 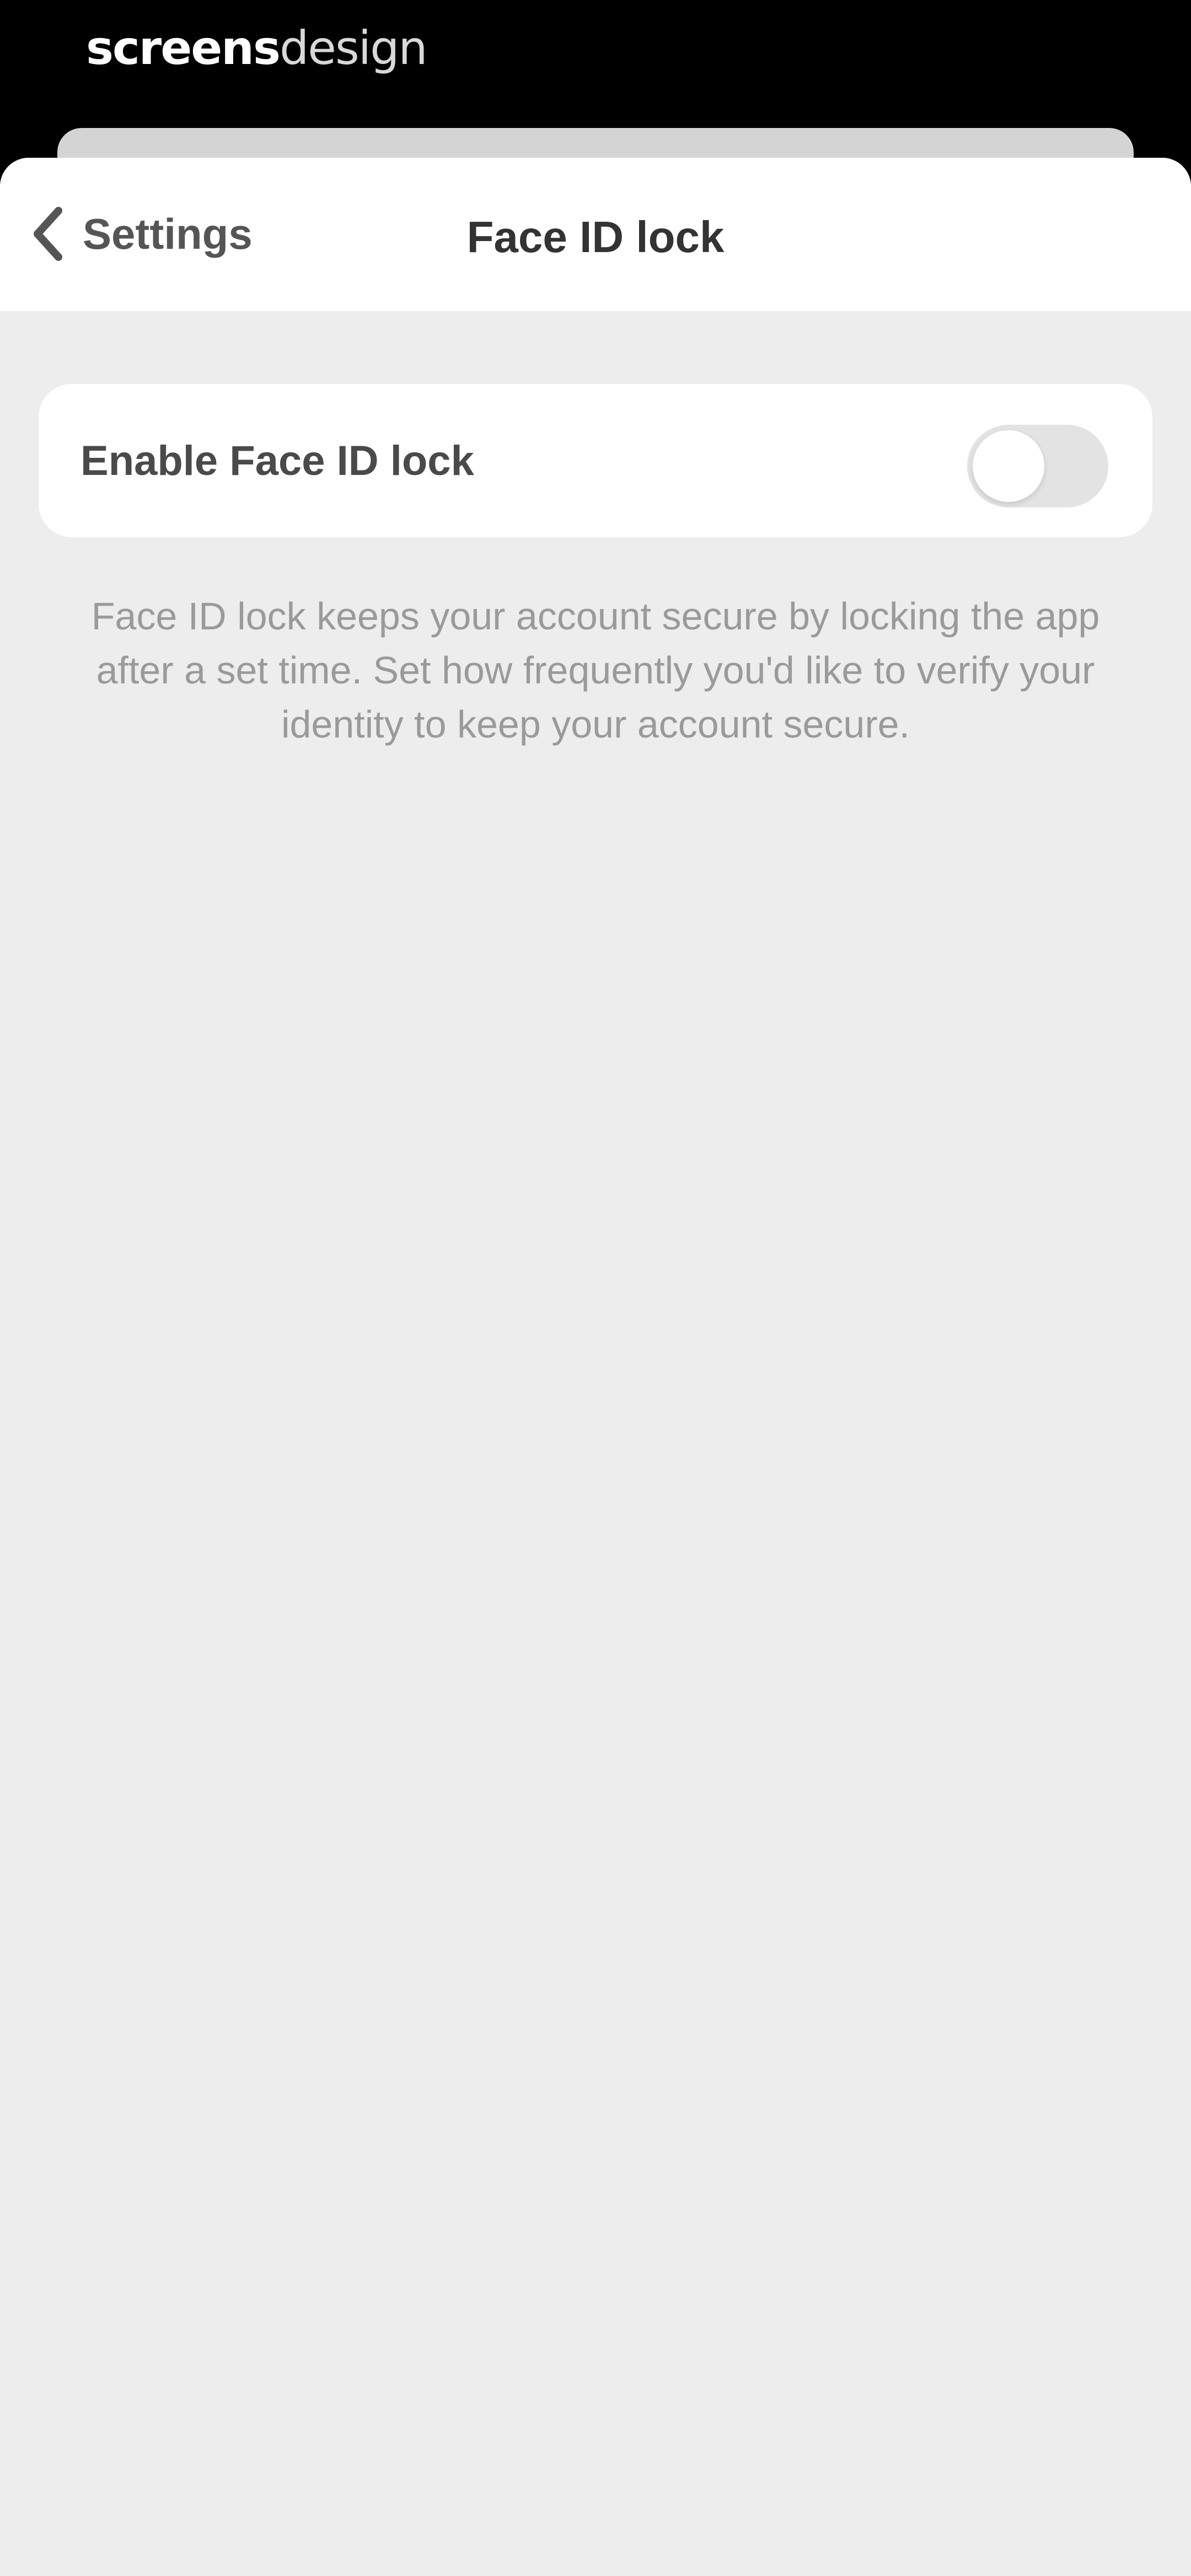 I want to click on navigation-bar: Settings Face ID lock, so click(x=595, y=234).